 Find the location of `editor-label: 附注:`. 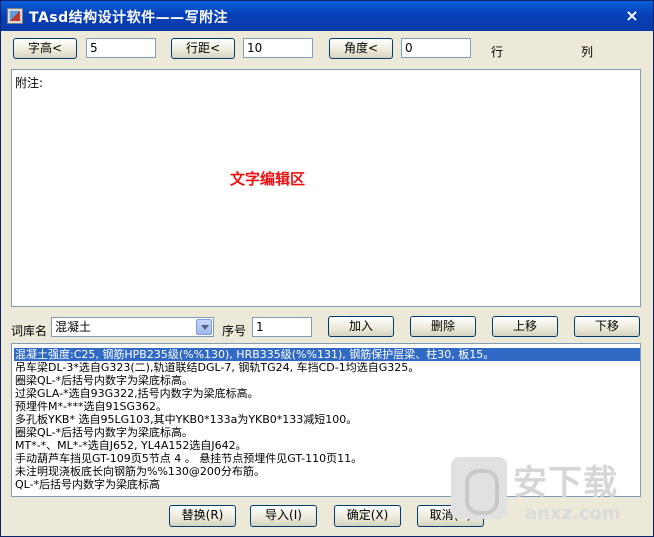

editor-label: 附注: is located at coordinates (29, 83).